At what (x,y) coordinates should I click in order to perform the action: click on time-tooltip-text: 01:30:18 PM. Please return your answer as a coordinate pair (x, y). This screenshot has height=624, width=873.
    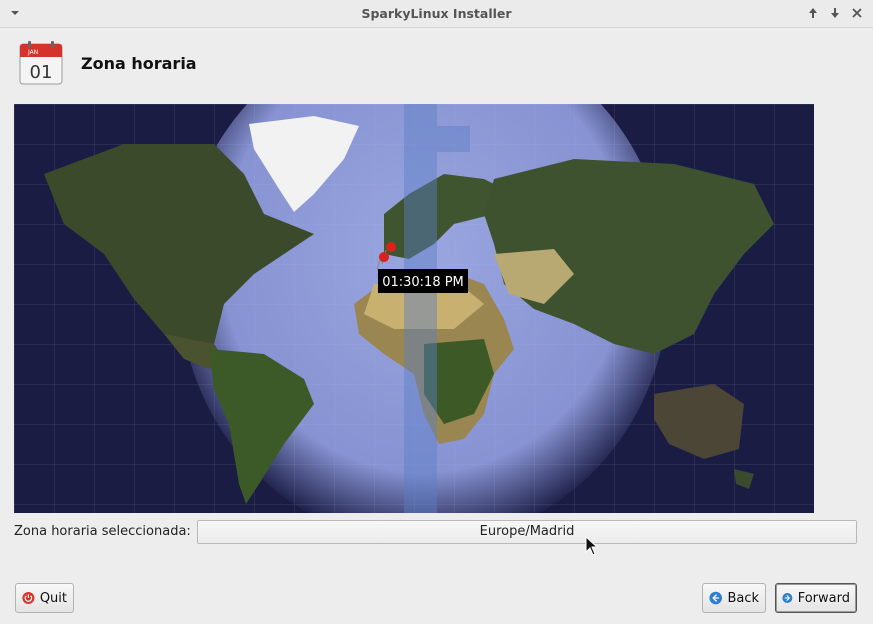
    Looking at the image, I should click on (423, 282).